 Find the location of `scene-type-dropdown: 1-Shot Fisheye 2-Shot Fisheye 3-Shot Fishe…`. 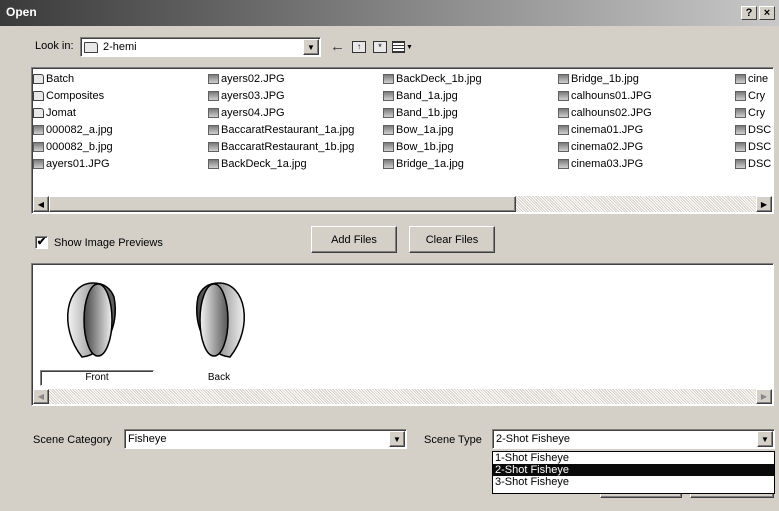

scene-type-dropdown: 1-Shot Fisheye 2-Shot Fisheye 3-Shot Fishe… is located at coordinates (633, 472).